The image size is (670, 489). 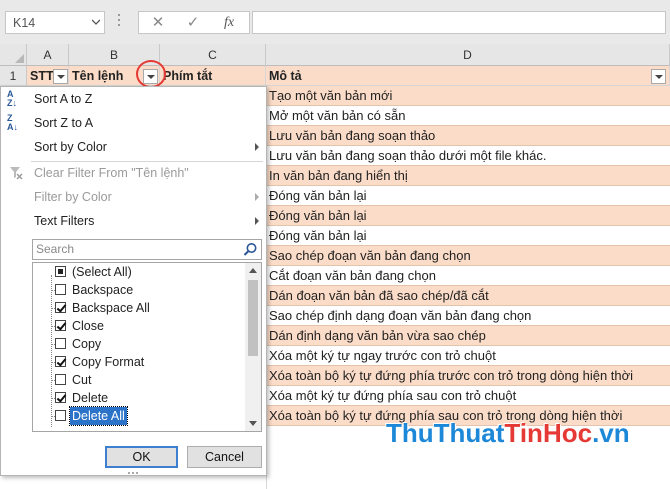 What do you see at coordinates (138, 290) in the screenshot?
I see `filter-list-item: Backspace` at bounding box center [138, 290].